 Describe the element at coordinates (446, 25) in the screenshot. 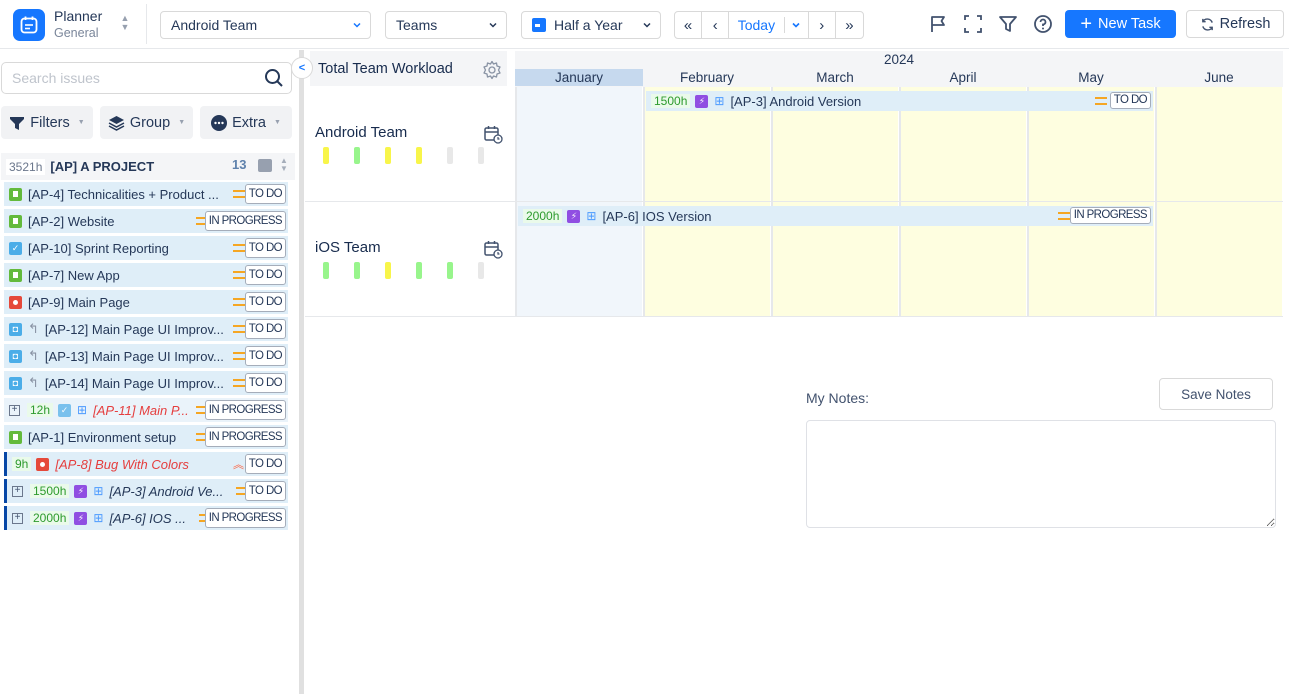

I see `group-select: Teams` at that location.